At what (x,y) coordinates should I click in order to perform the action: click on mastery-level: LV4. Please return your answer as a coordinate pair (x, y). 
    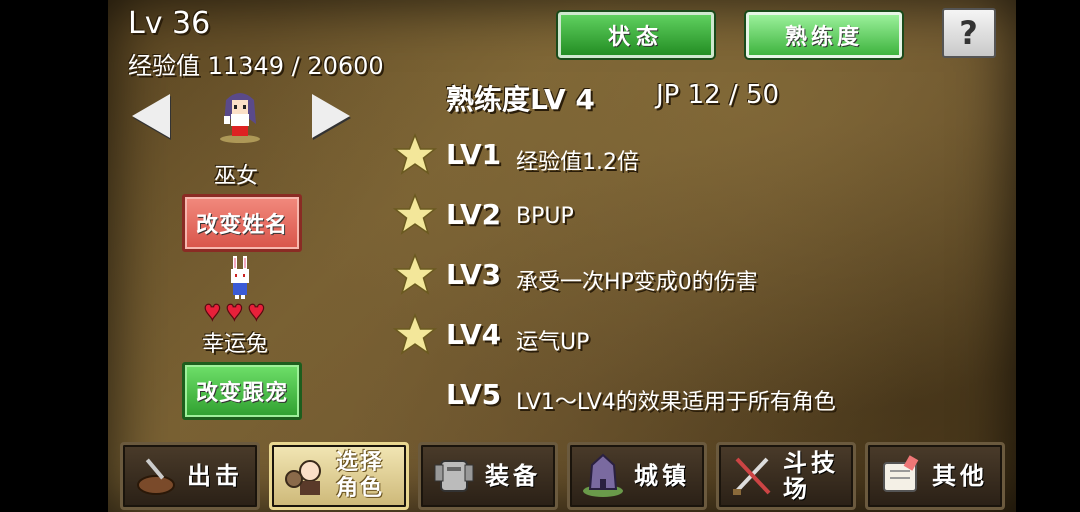
    Looking at the image, I should click on (474, 334).